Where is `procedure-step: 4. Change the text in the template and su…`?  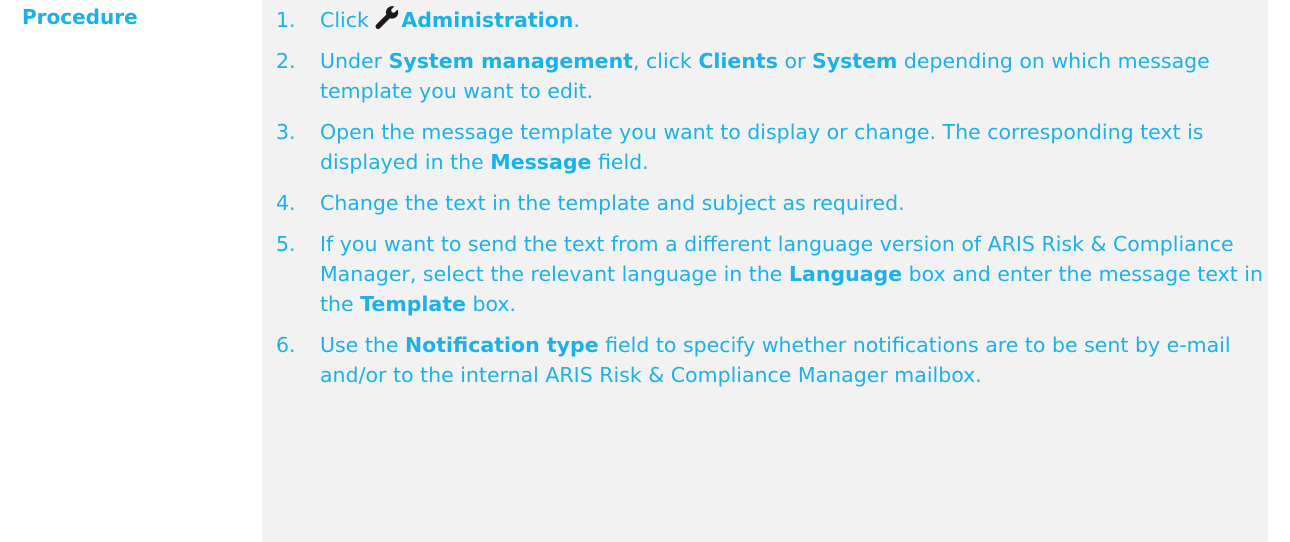 procedure-step: 4. Change the text in the template and su… is located at coordinates (771, 203).